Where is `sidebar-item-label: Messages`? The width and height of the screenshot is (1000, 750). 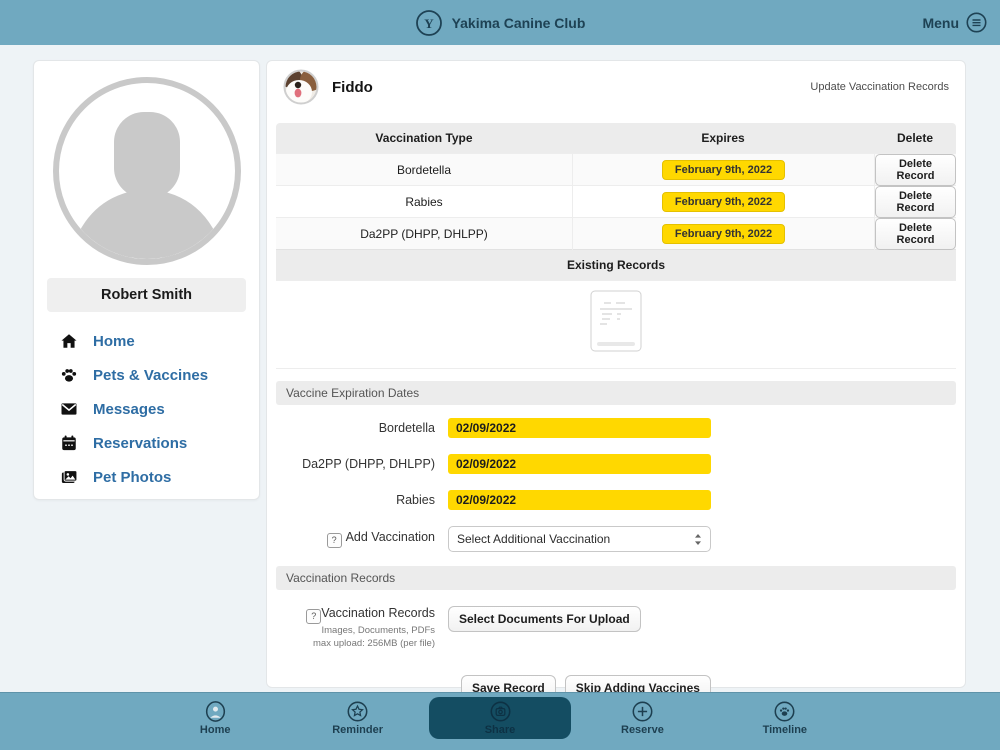 sidebar-item-label: Messages is located at coordinates (129, 409).